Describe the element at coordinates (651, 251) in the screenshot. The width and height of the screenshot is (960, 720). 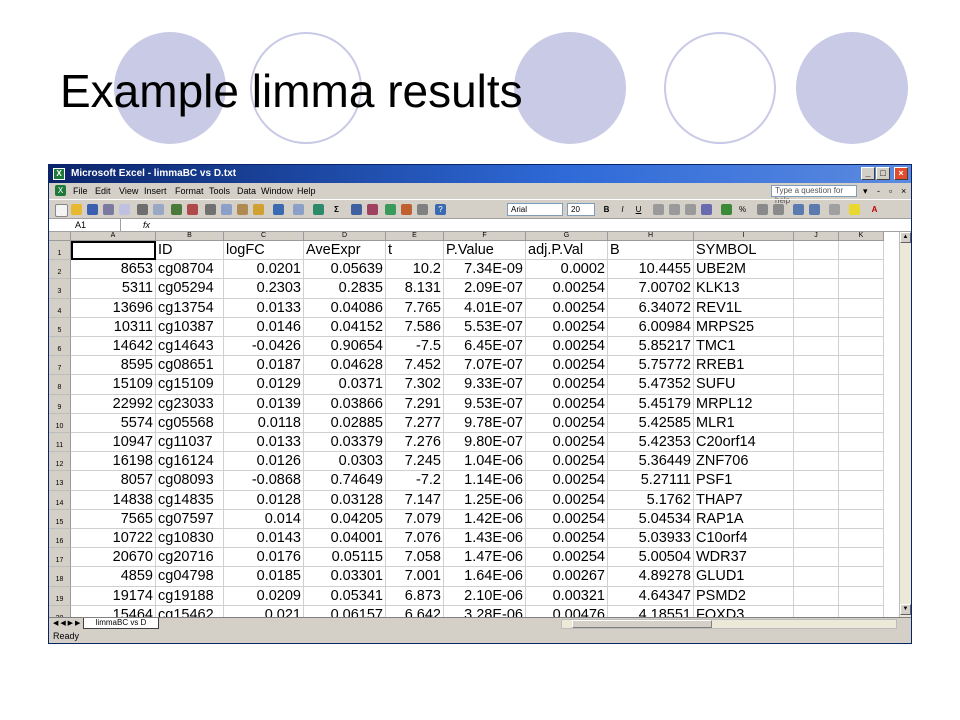
I see `header-cell: B` at that location.